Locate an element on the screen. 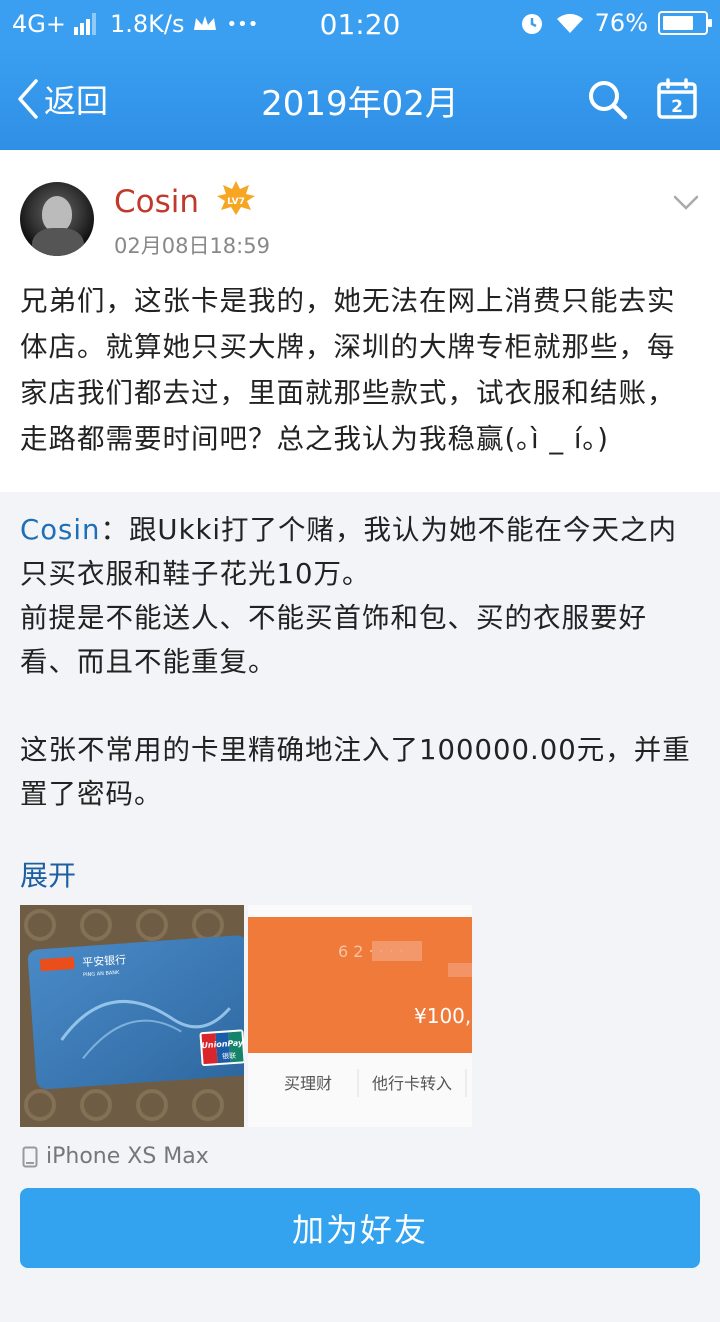 The image size is (720, 1322). battery-icon is located at coordinates (685, 23).